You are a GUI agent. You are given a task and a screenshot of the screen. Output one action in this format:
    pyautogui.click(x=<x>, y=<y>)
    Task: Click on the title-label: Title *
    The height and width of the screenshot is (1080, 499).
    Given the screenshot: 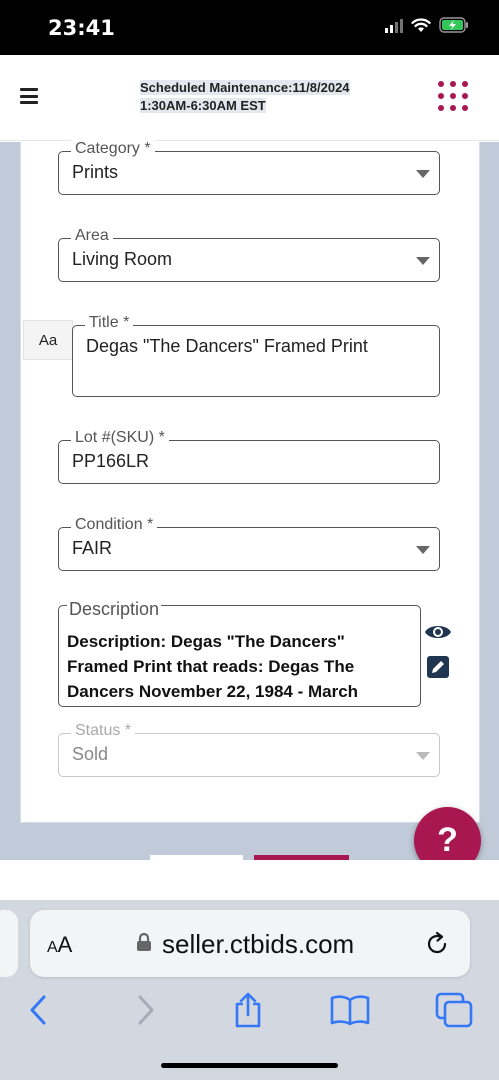 What is the action you would take?
    pyautogui.click(x=109, y=323)
    